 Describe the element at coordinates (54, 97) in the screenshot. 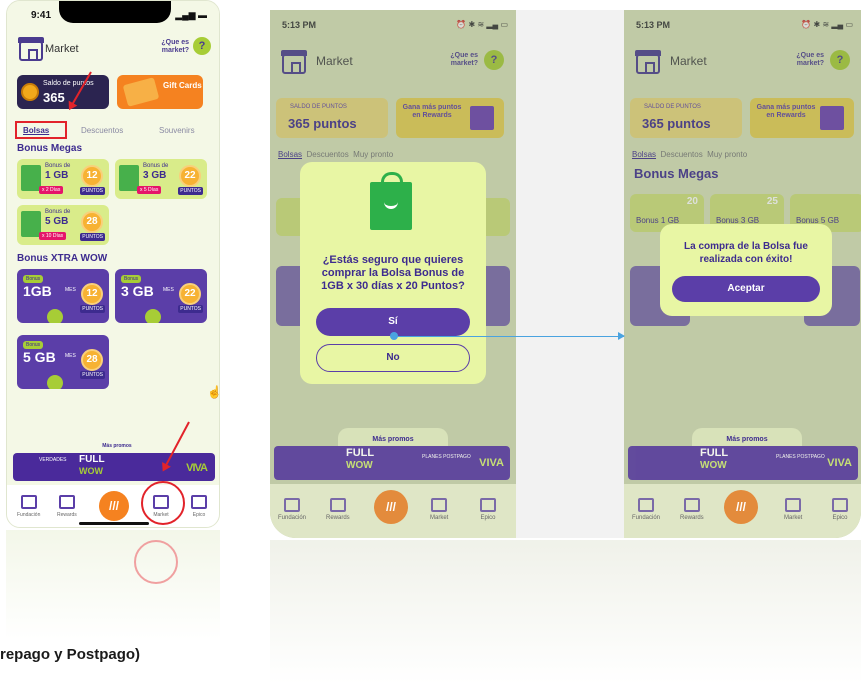

I see `points-value: 365` at that location.